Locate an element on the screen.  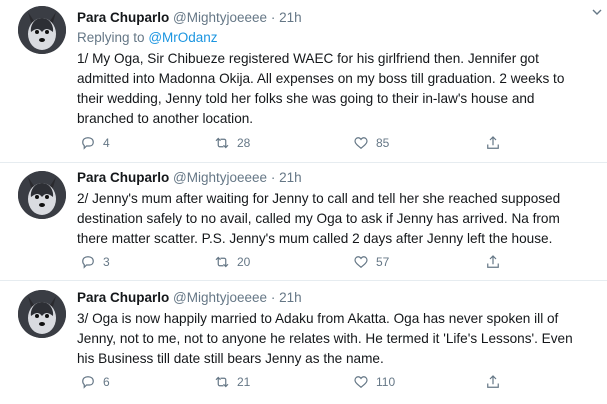
reply-count: 3 is located at coordinates (106, 262).